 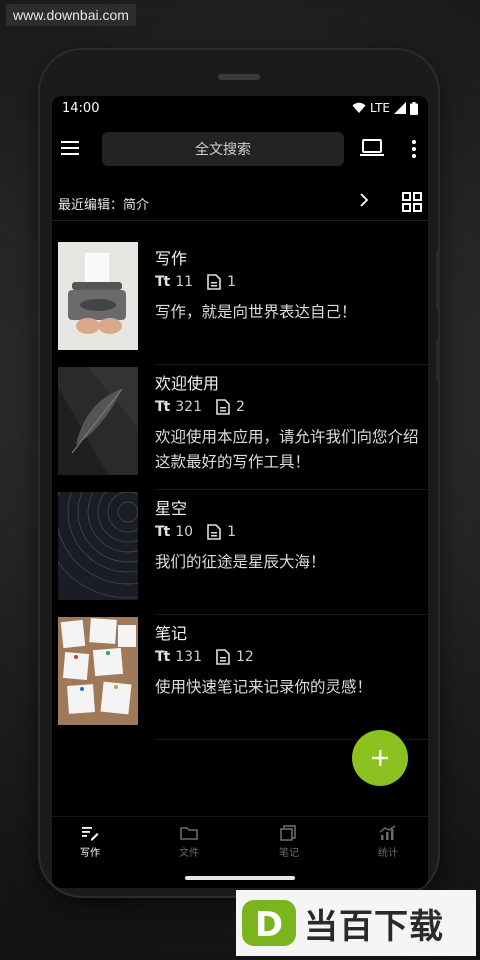 I want to click on work-title: 星空, so click(x=171, y=508).